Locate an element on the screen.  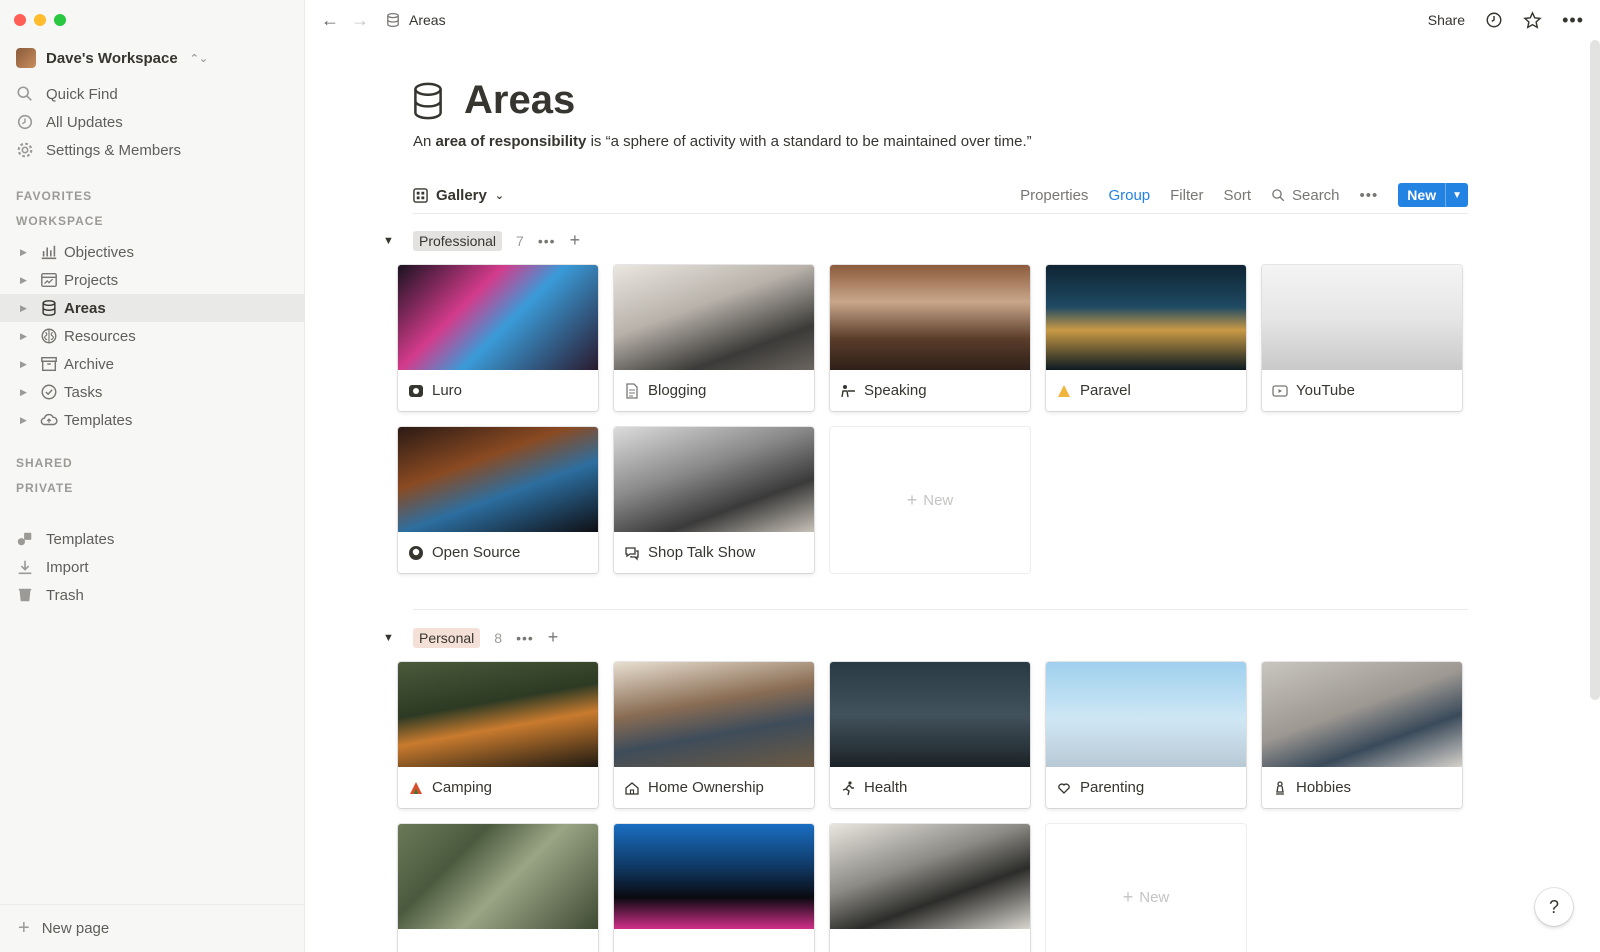
page-title: Areas is located at coordinates (519, 100).